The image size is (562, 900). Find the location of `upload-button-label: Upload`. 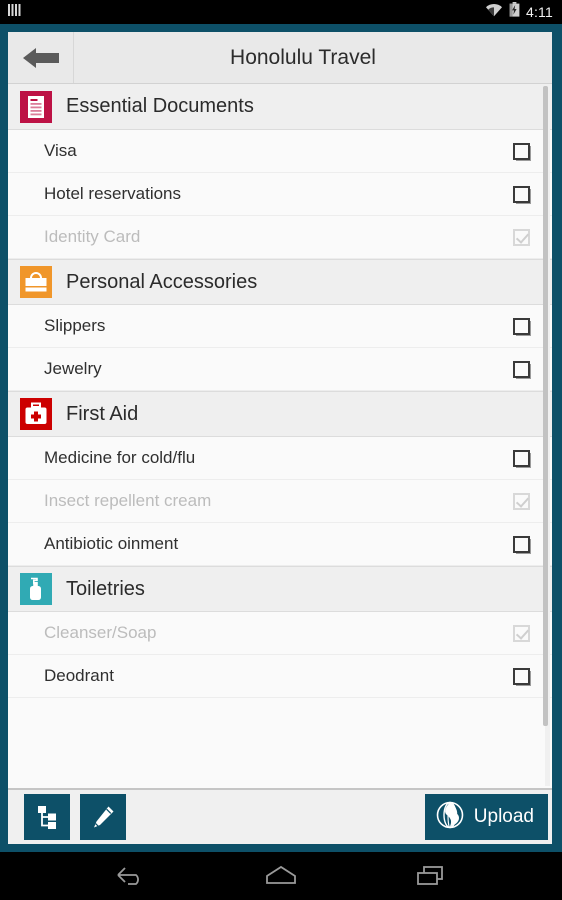

upload-button-label: Upload is located at coordinates (503, 816).